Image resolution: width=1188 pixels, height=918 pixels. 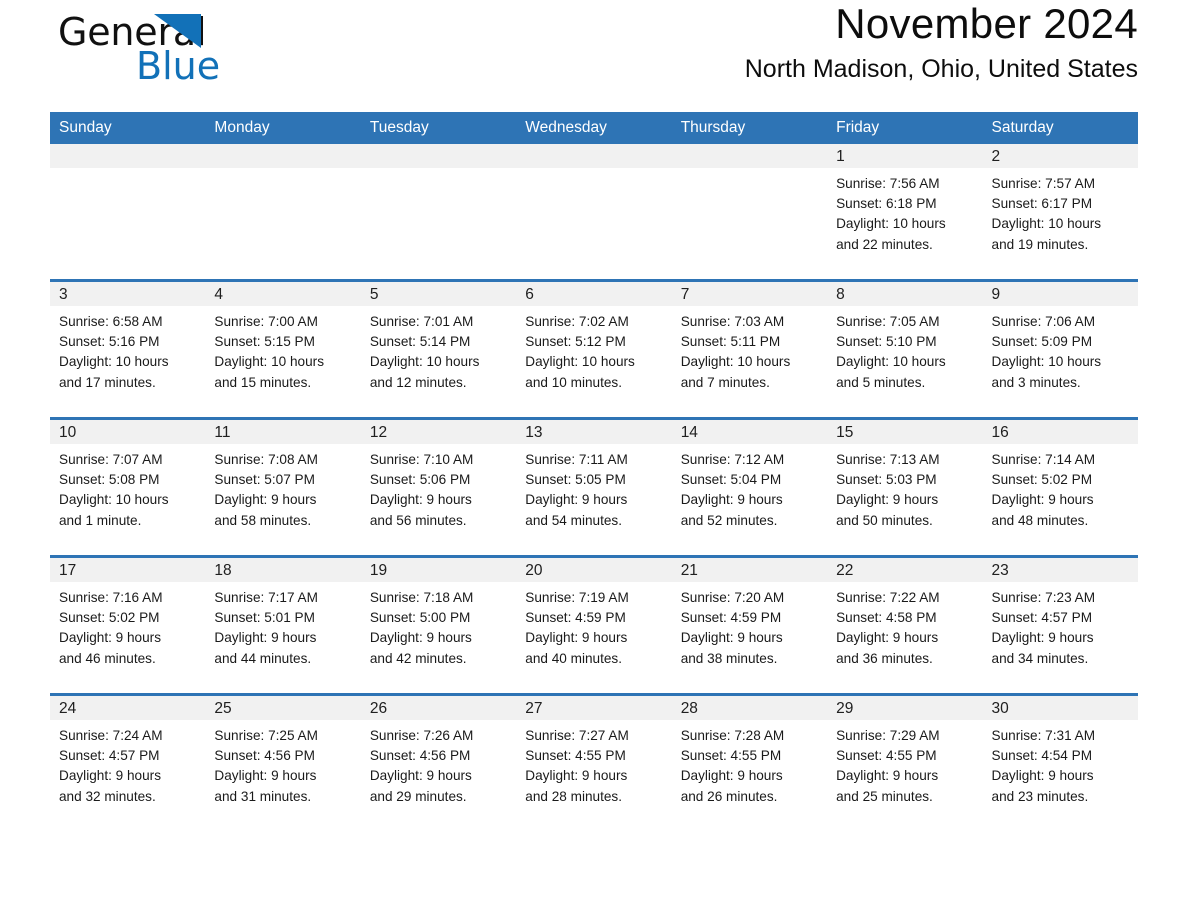 I want to click on location-subtitle: North Madison, Ohio, United States, so click(x=941, y=69).